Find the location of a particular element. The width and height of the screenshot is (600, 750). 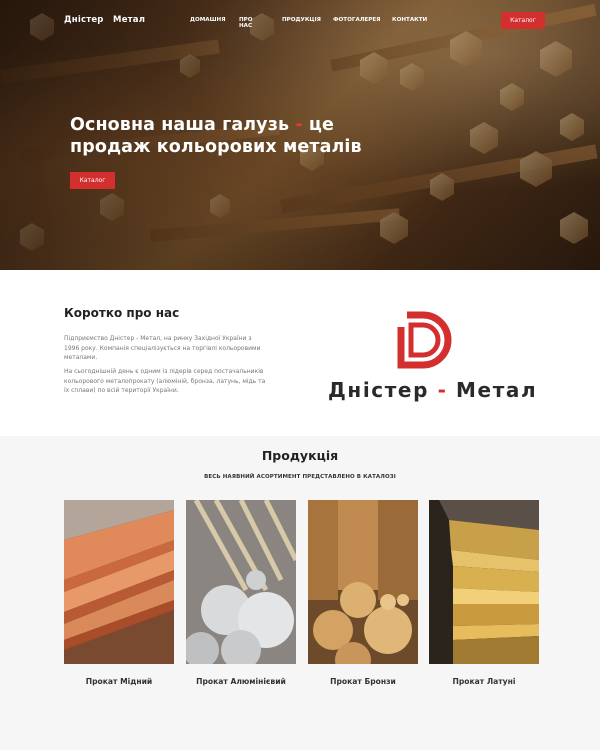

product-label: Прокат Мідний is located at coordinates (119, 681).